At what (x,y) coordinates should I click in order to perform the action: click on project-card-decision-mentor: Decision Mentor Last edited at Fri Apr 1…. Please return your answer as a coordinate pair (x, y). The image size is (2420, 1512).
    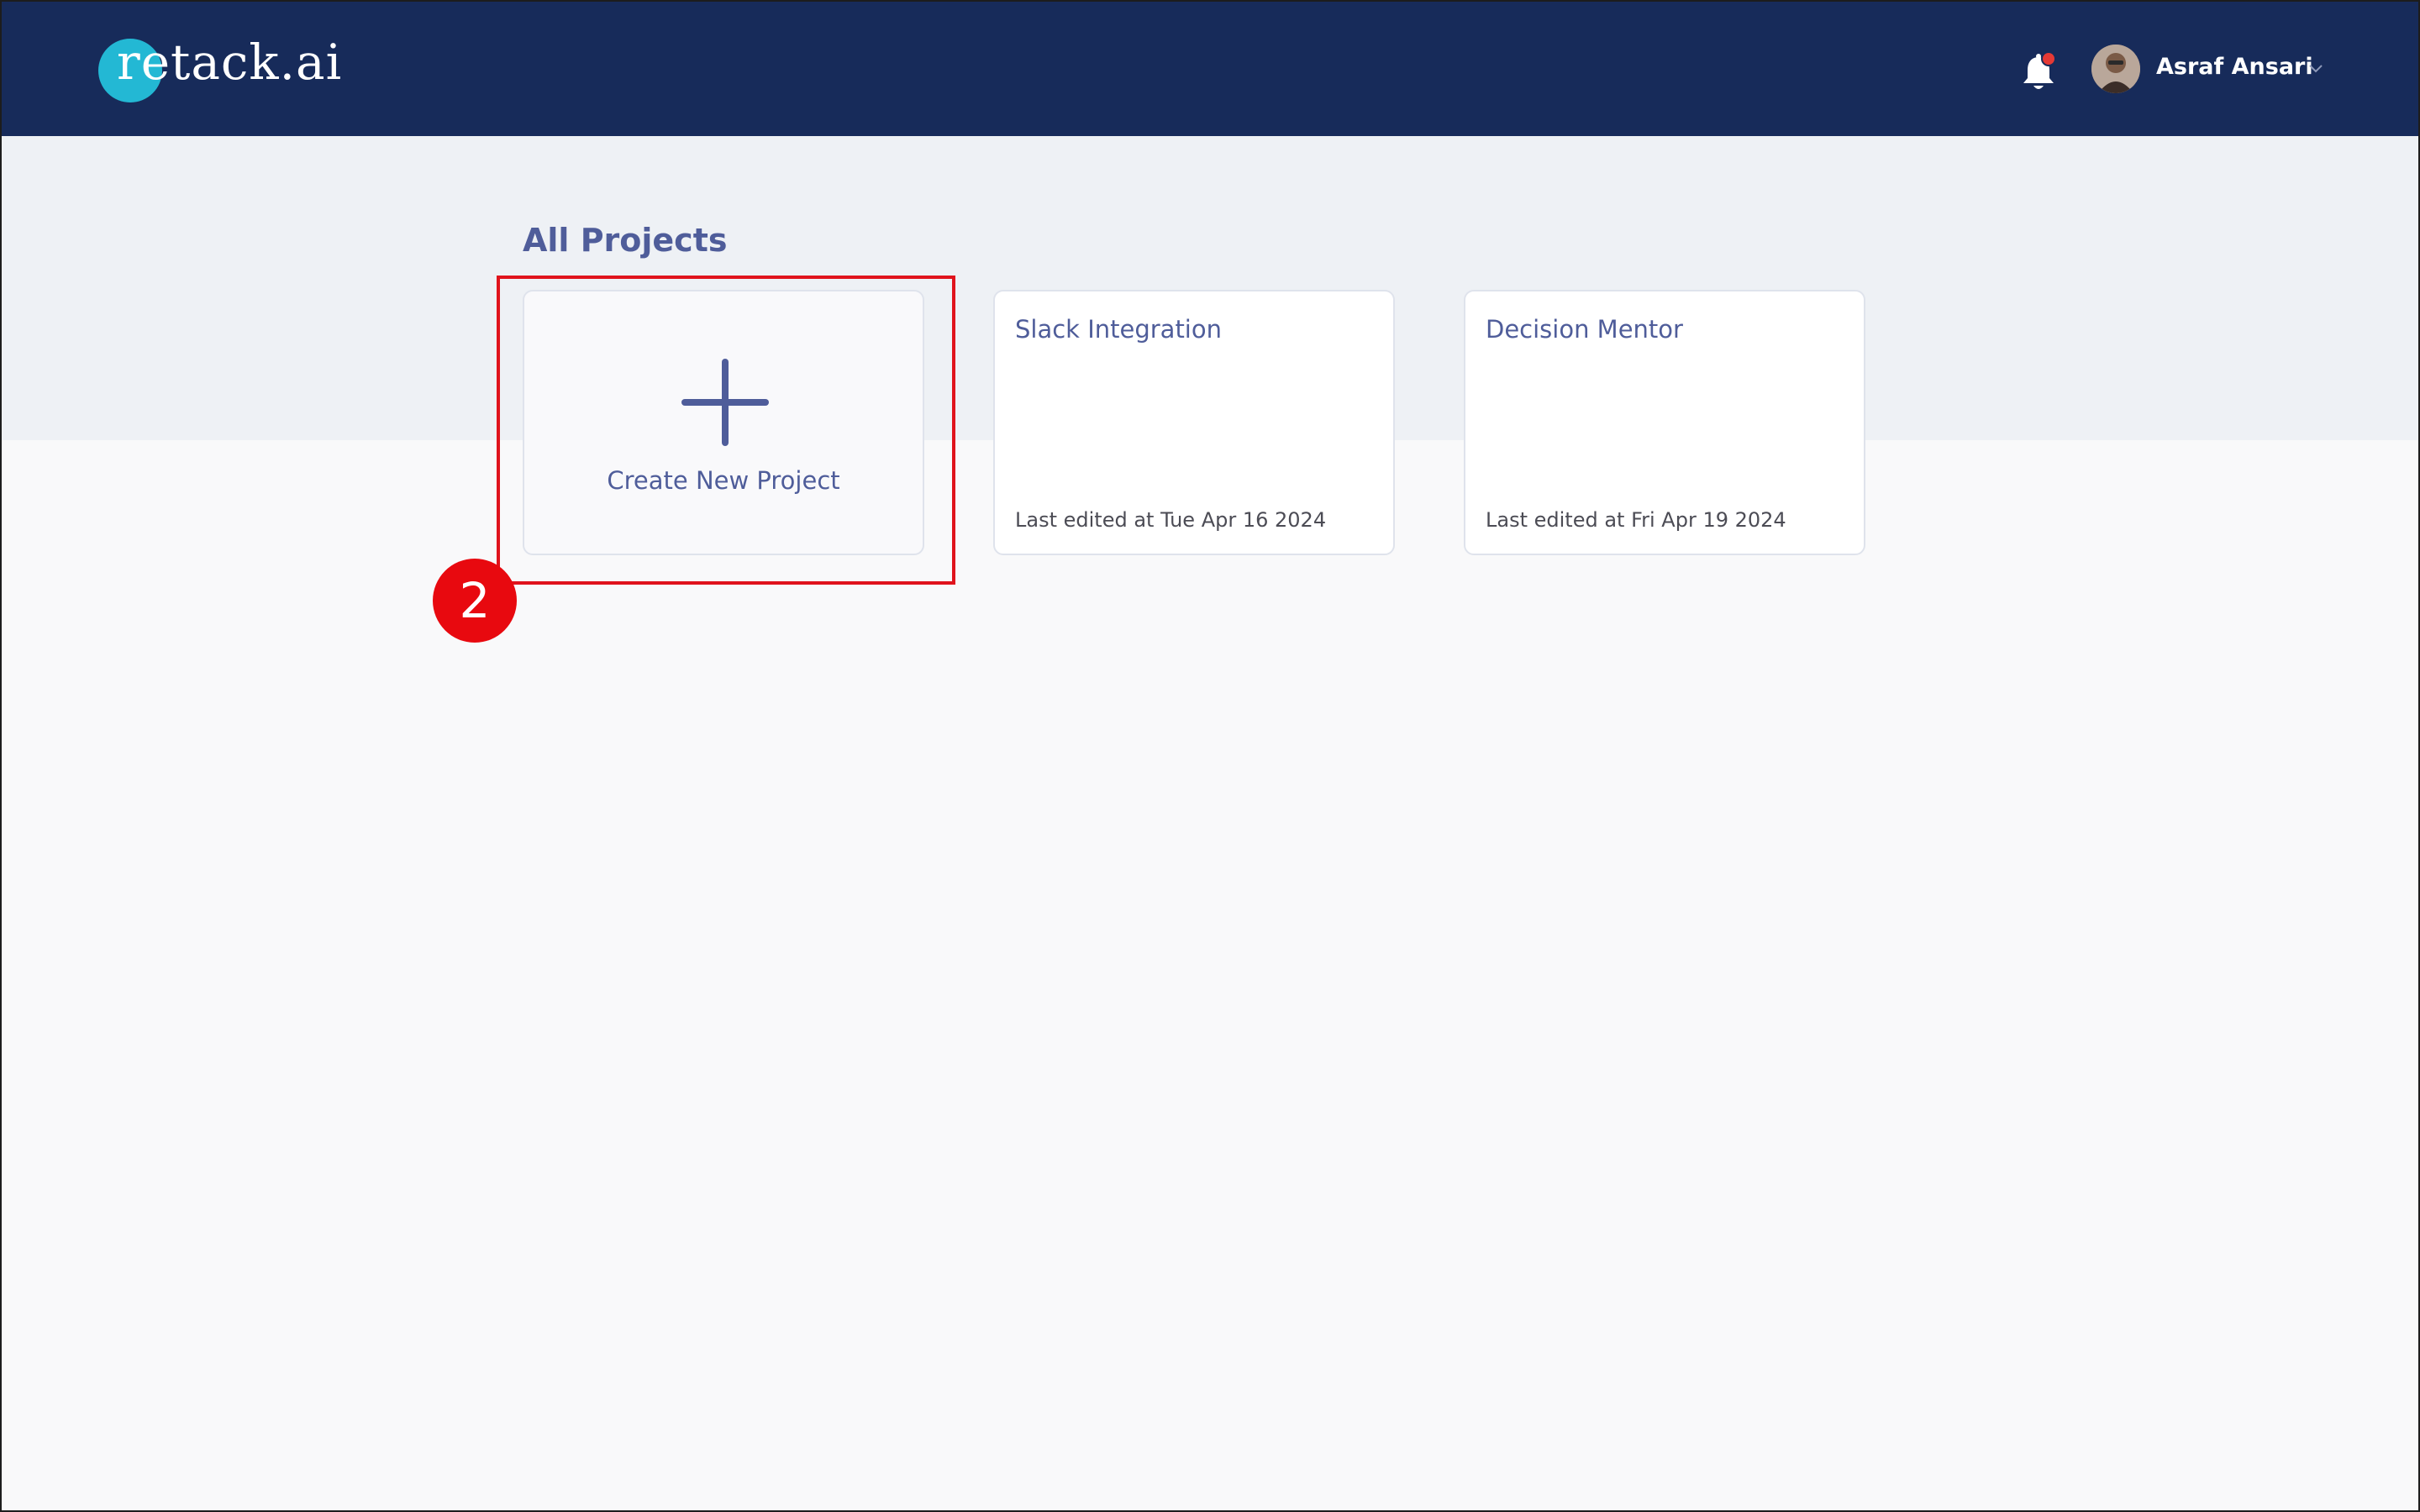
    Looking at the image, I should click on (1664, 422).